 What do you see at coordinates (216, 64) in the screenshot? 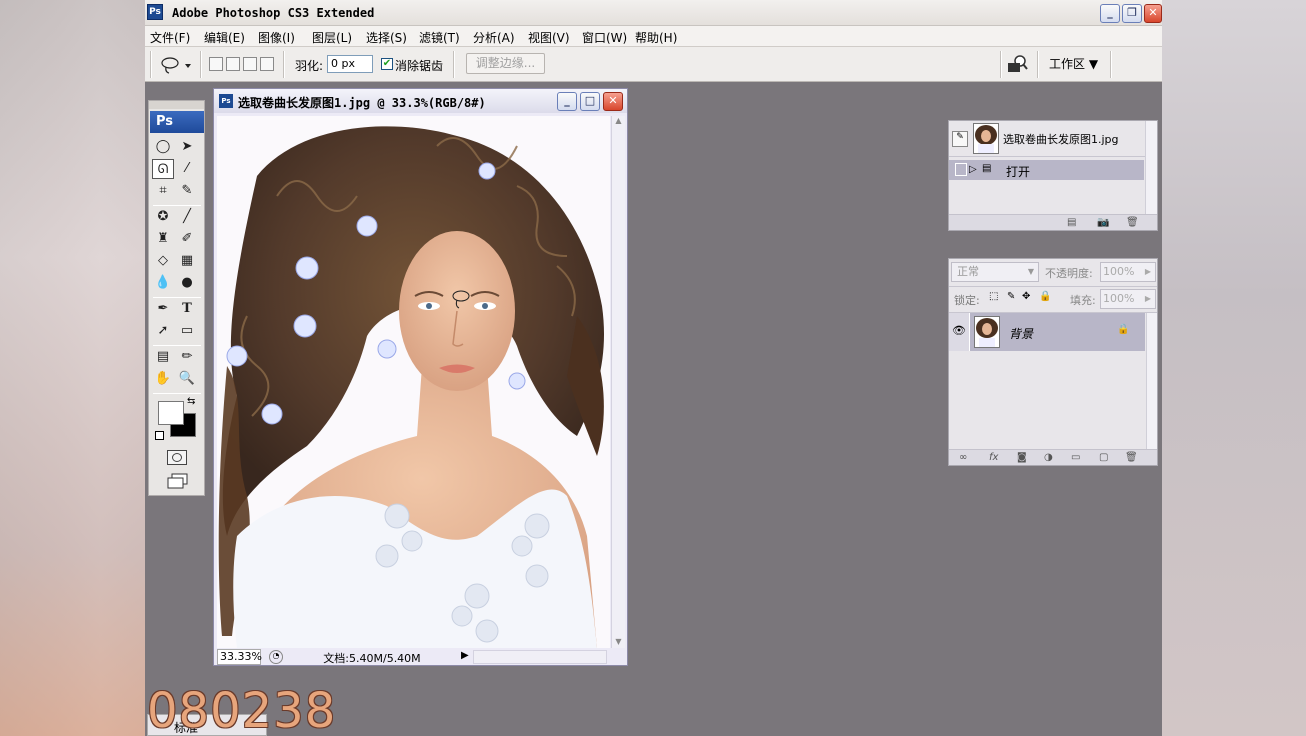
I see `new-selection-icon` at bounding box center [216, 64].